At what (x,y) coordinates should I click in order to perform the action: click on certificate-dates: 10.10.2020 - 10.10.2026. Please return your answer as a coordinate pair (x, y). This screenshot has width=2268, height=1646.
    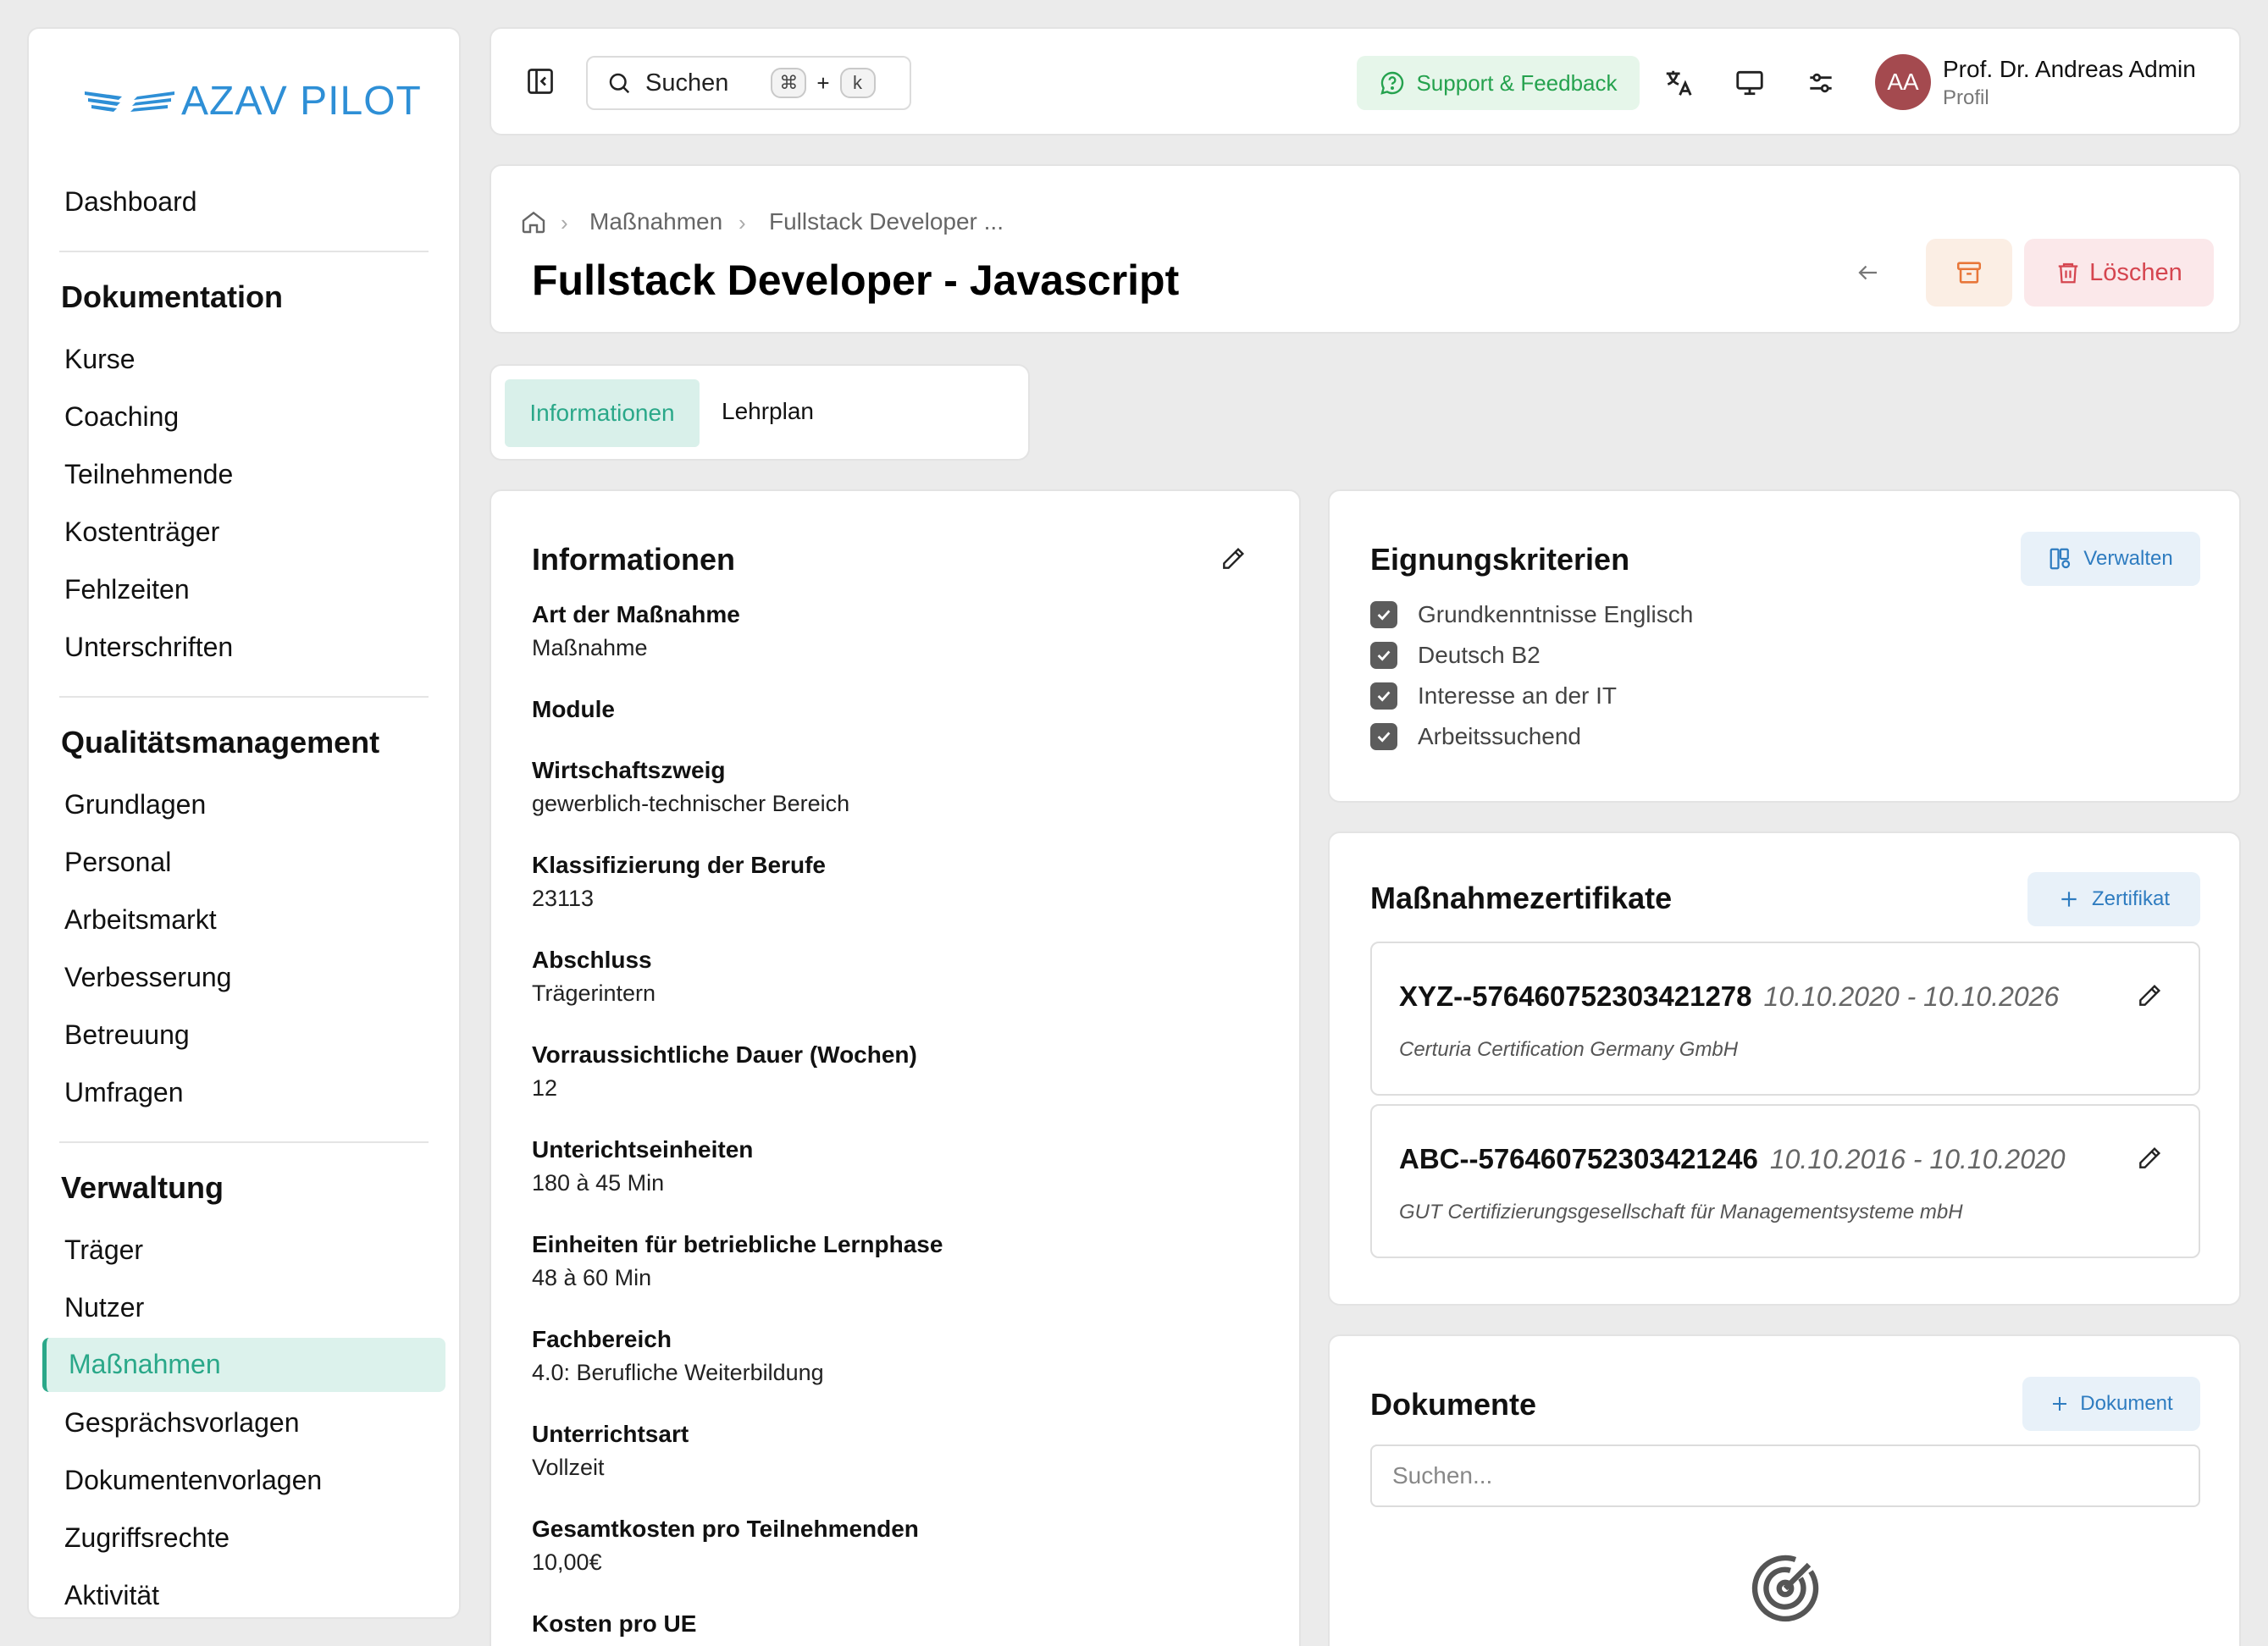
    Looking at the image, I should click on (1911, 996).